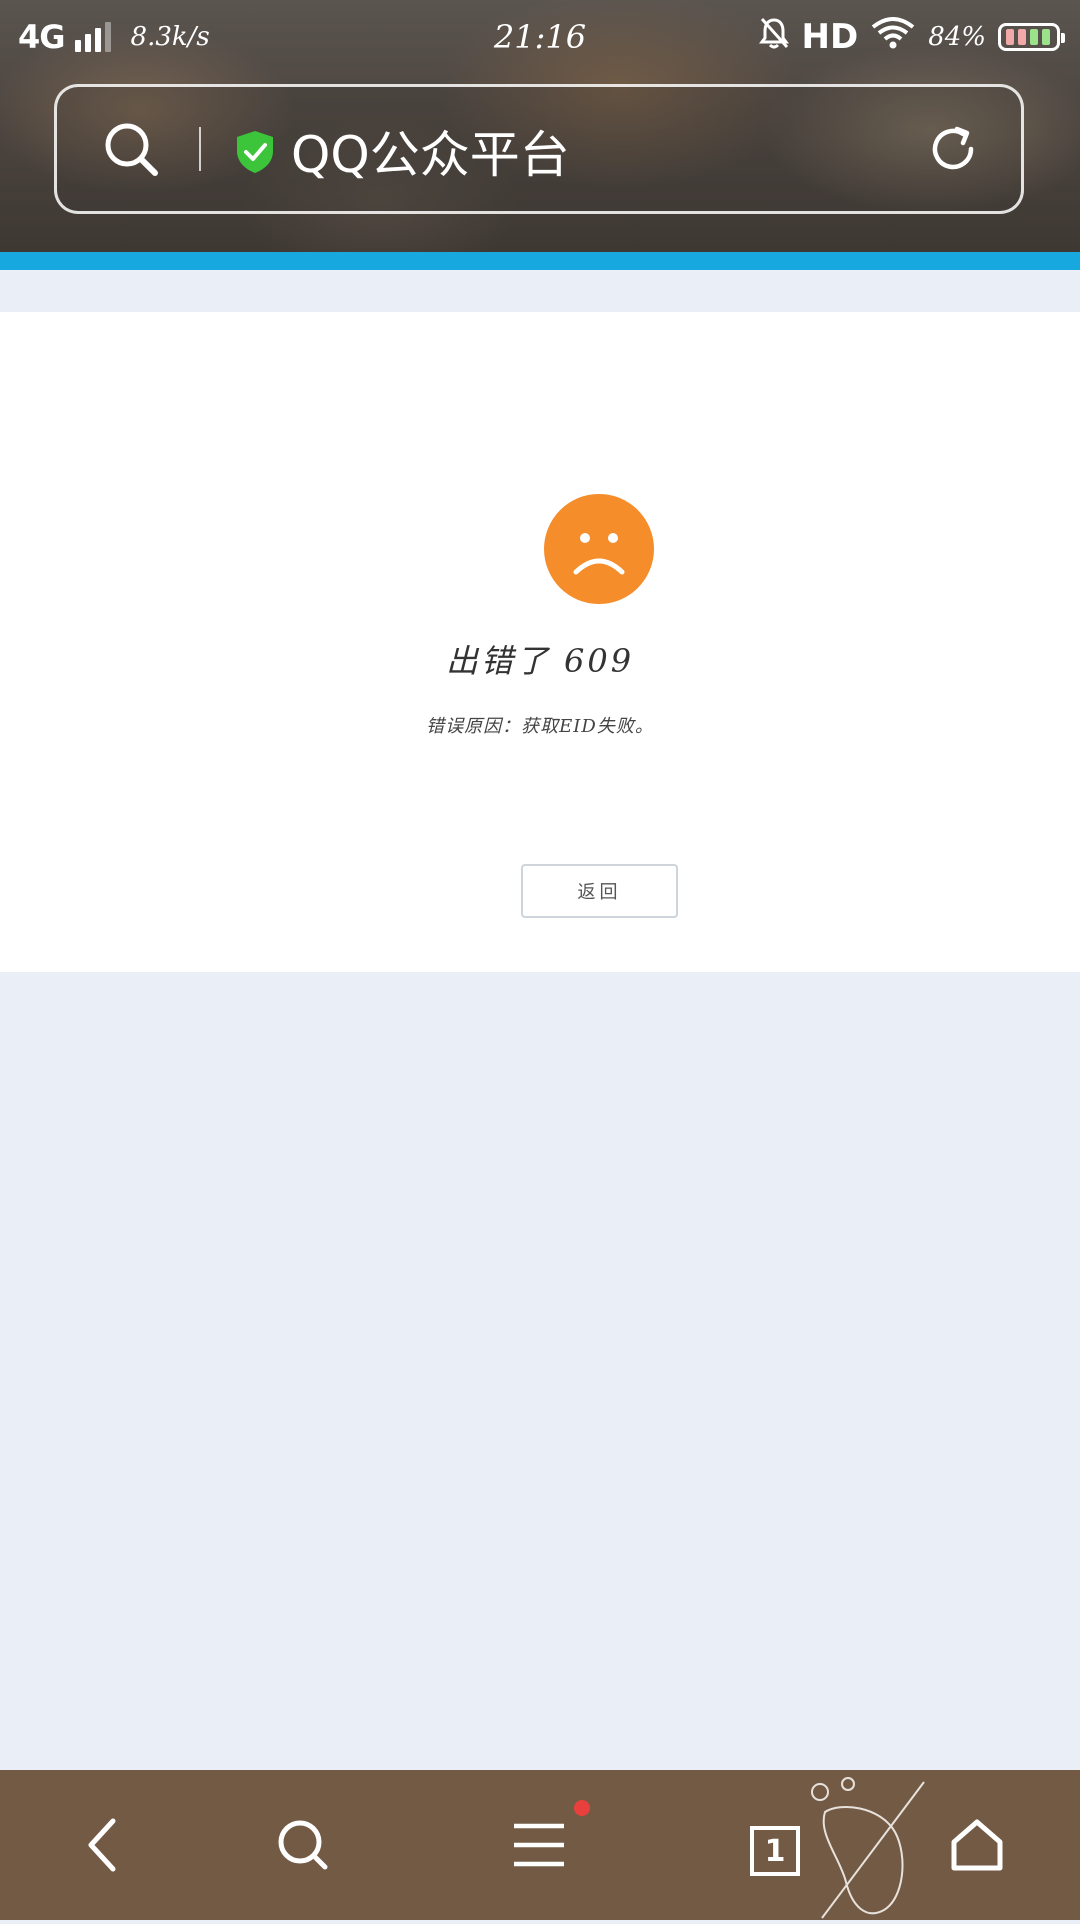 This screenshot has height=1924, width=1080. I want to click on menu-icon, so click(539, 1845).